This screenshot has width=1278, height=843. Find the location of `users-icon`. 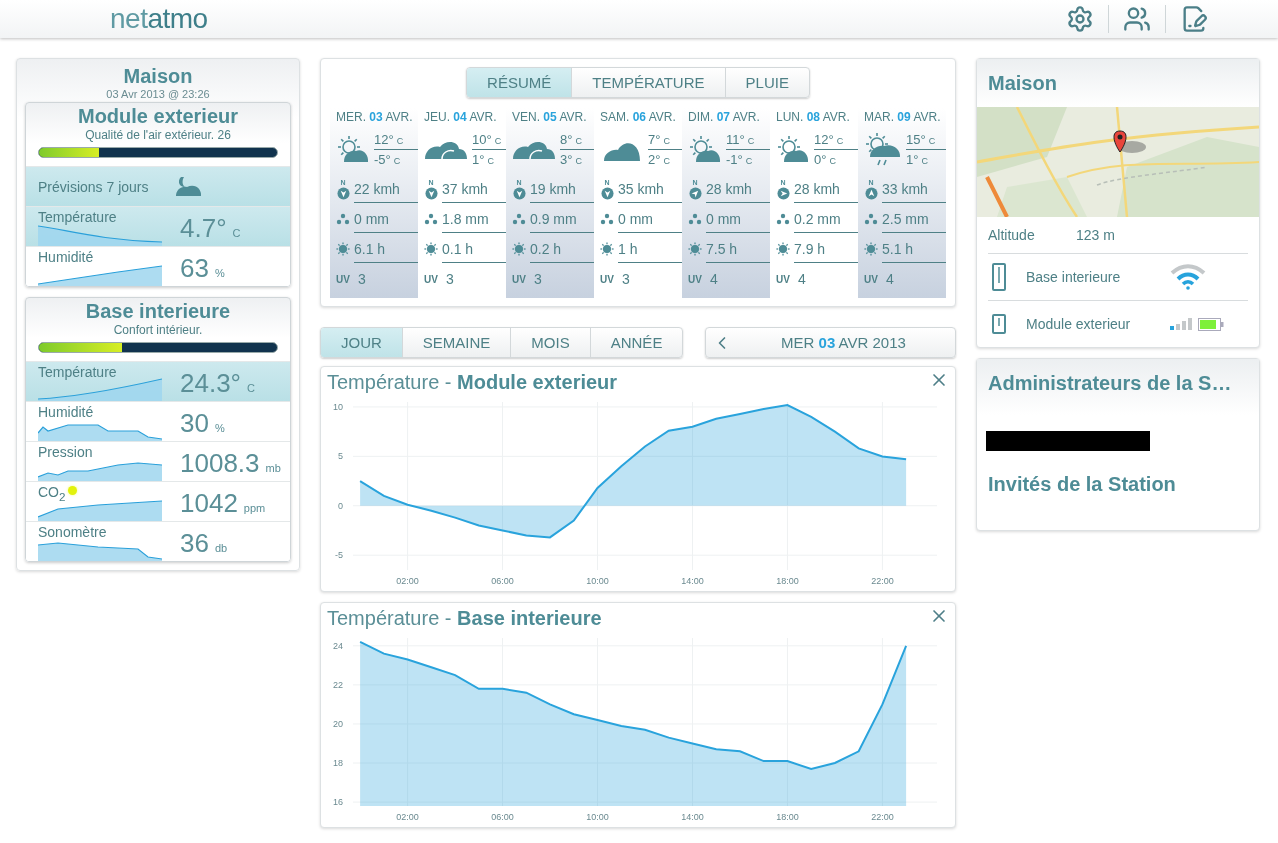

users-icon is located at coordinates (1137, 19).